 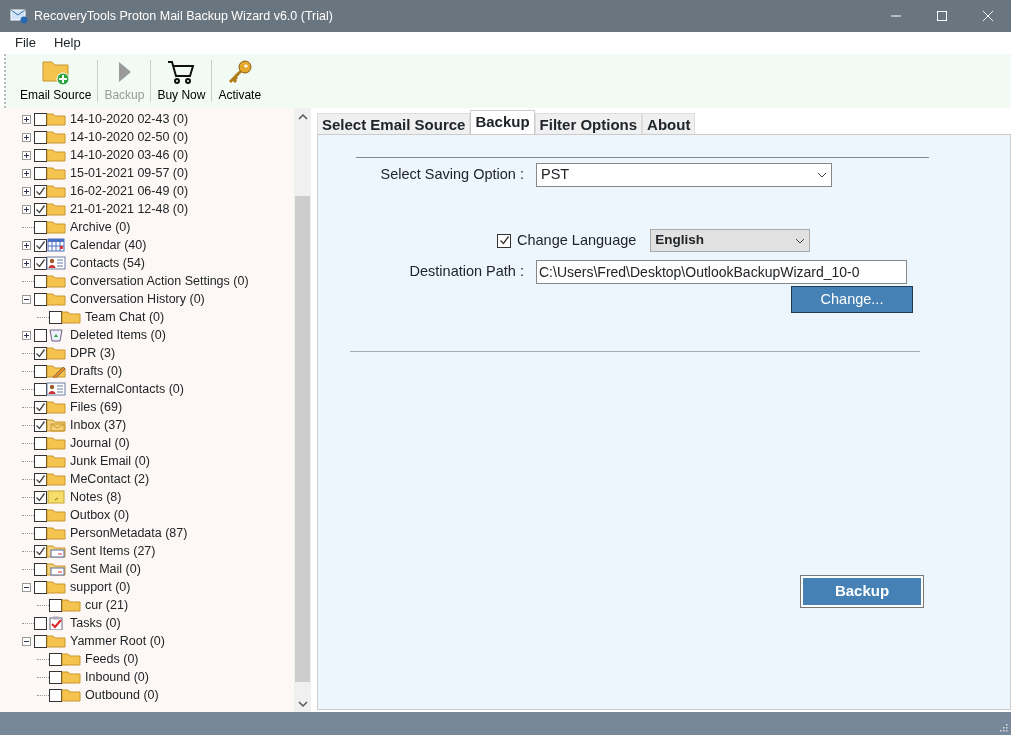 What do you see at coordinates (107, 263) in the screenshot?
I see `tree-item: Contacts (54)` at bounding box center [107, 263].